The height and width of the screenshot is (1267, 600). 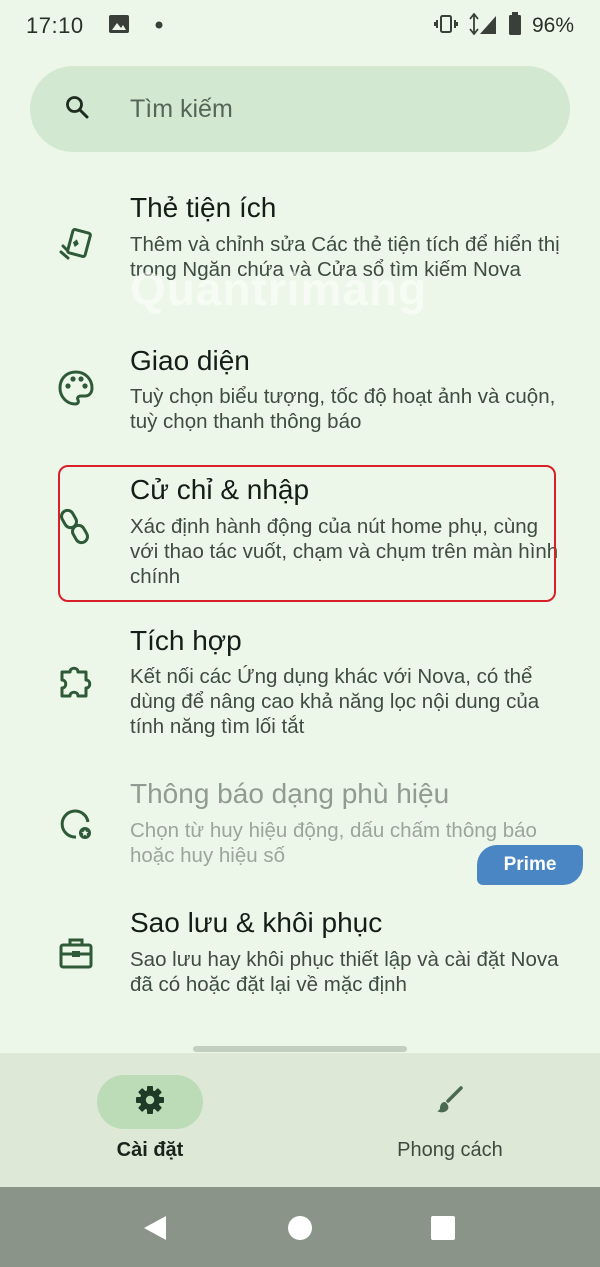 I want to click on highlight-box, so click(x=307, y=533).